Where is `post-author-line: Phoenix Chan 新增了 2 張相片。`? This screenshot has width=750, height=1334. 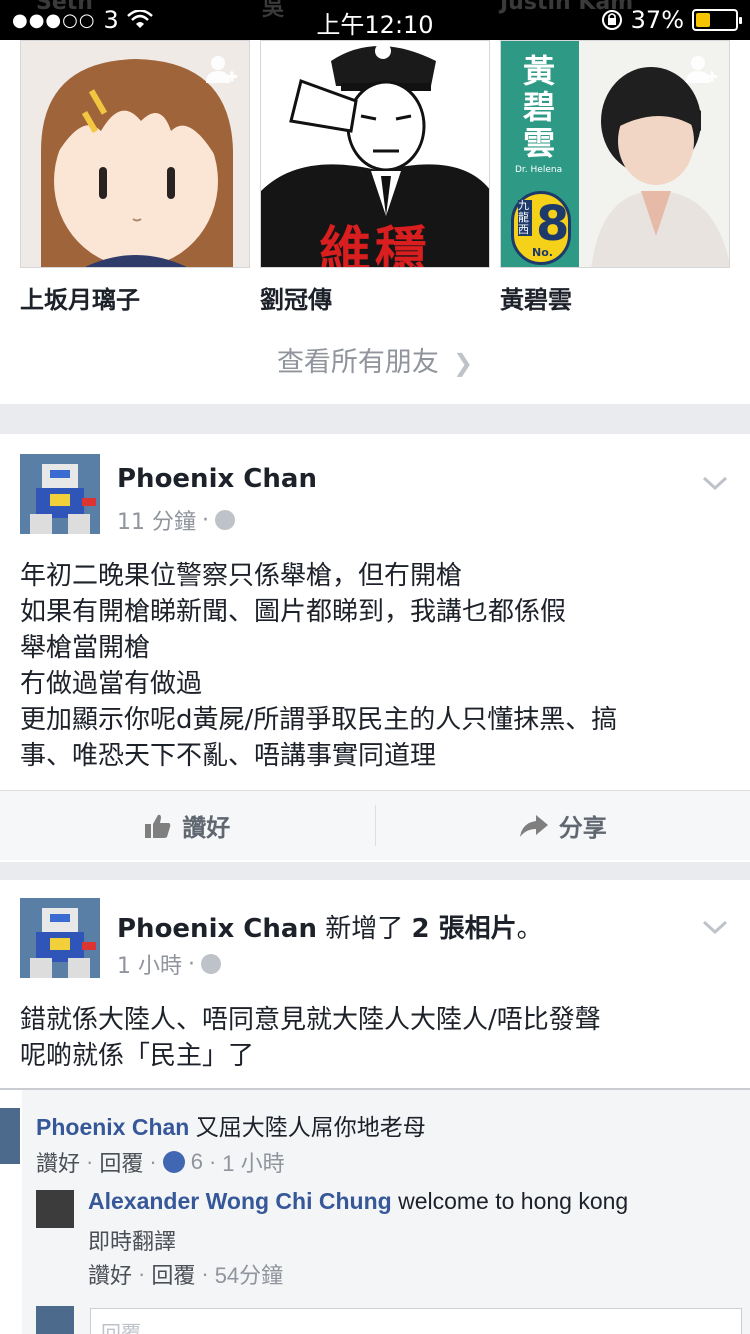
post-author-line: Phoenix Chan 新增了 2 張相片。 is located at coordinates (330, 929).